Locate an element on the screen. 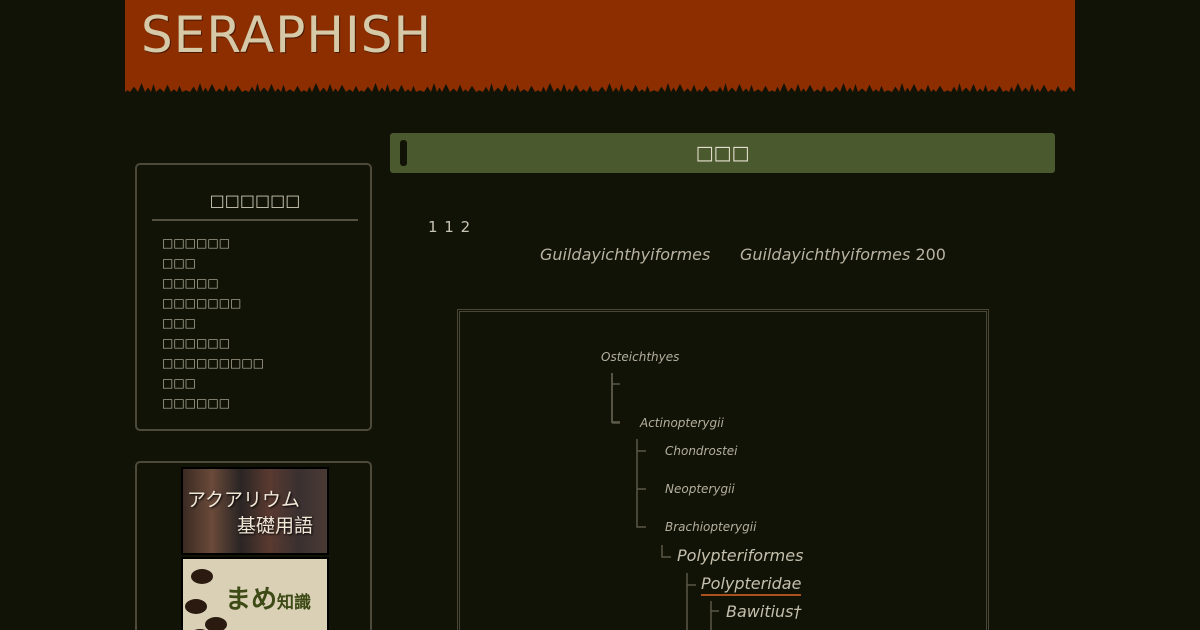 The image size is (1200, 630). sidebar-item-5: □□□ is located at coordinates (213, 325).